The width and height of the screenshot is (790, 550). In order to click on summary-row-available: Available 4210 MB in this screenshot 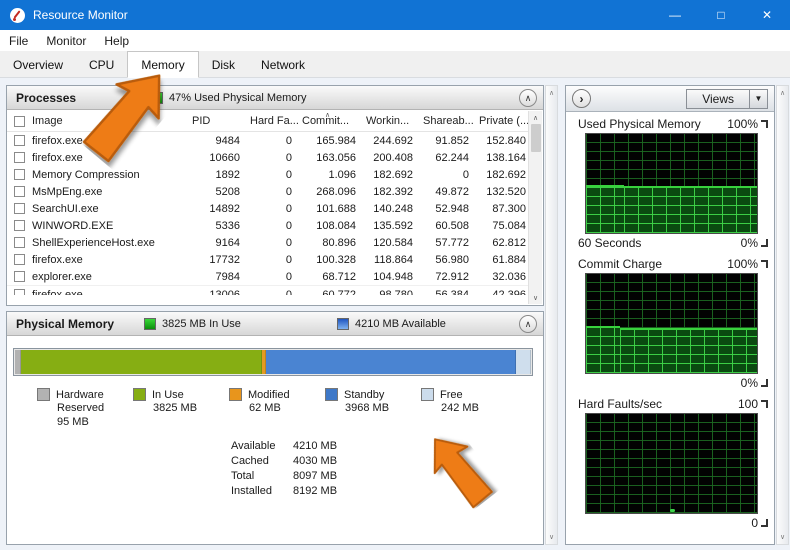, I will do `click(284, 446)`.